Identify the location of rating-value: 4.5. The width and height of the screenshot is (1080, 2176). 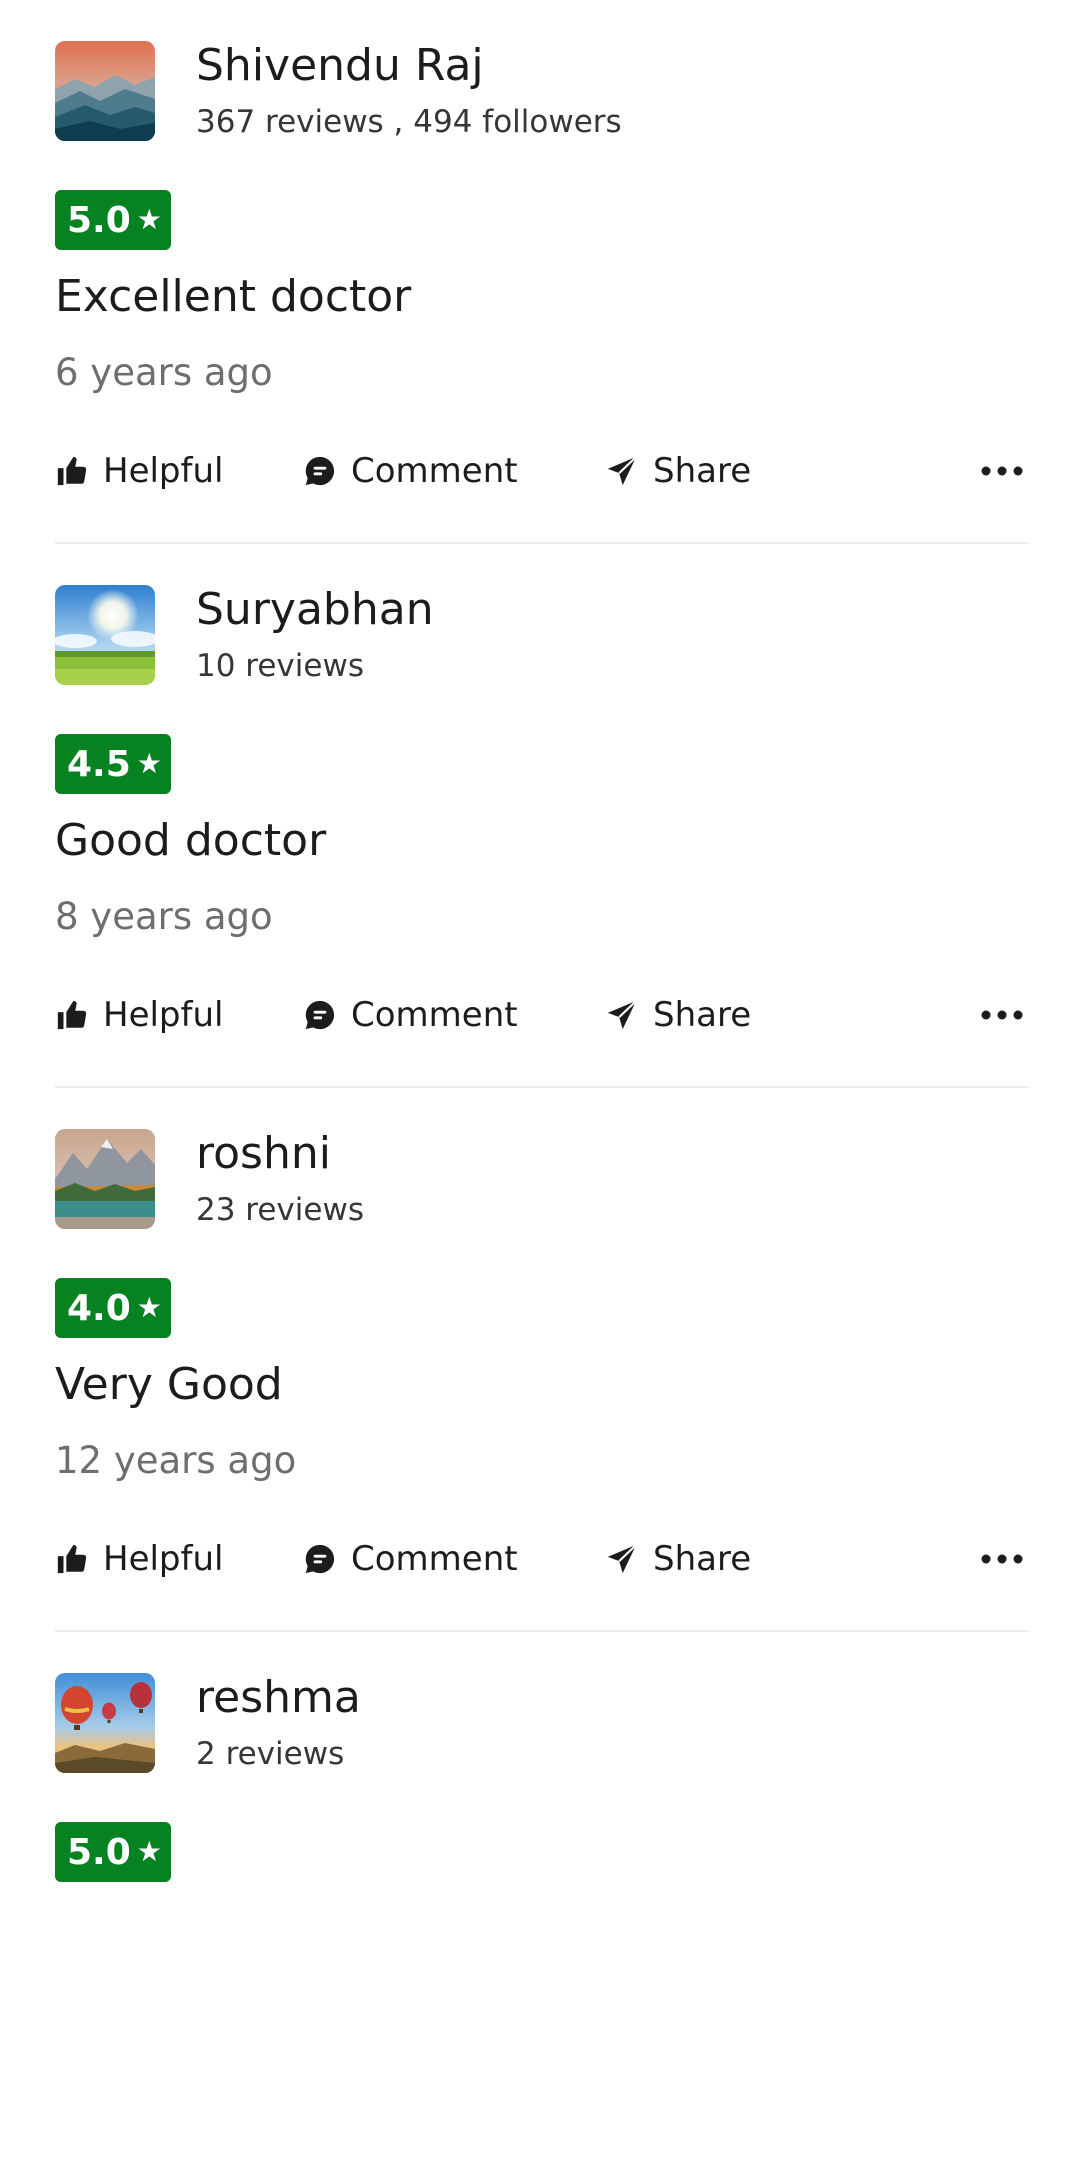
(99, 764).